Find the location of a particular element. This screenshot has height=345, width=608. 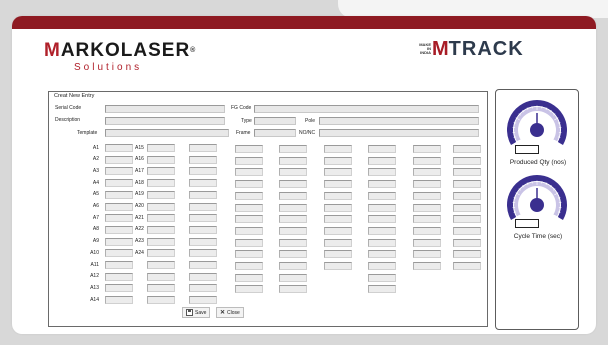

fg-code-input is located at coordinates (366, 109).